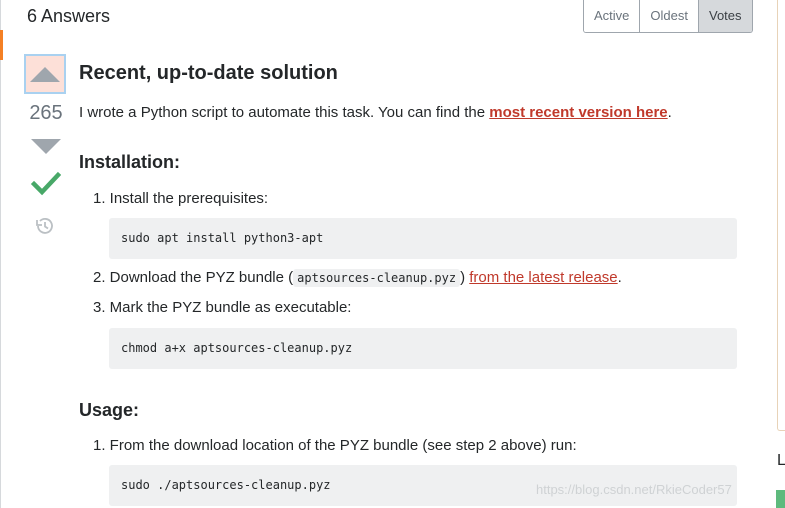 The height and width of the screenshot is (508, 785). I want to click on tab-oldest: Oldest, so click(669, 16).